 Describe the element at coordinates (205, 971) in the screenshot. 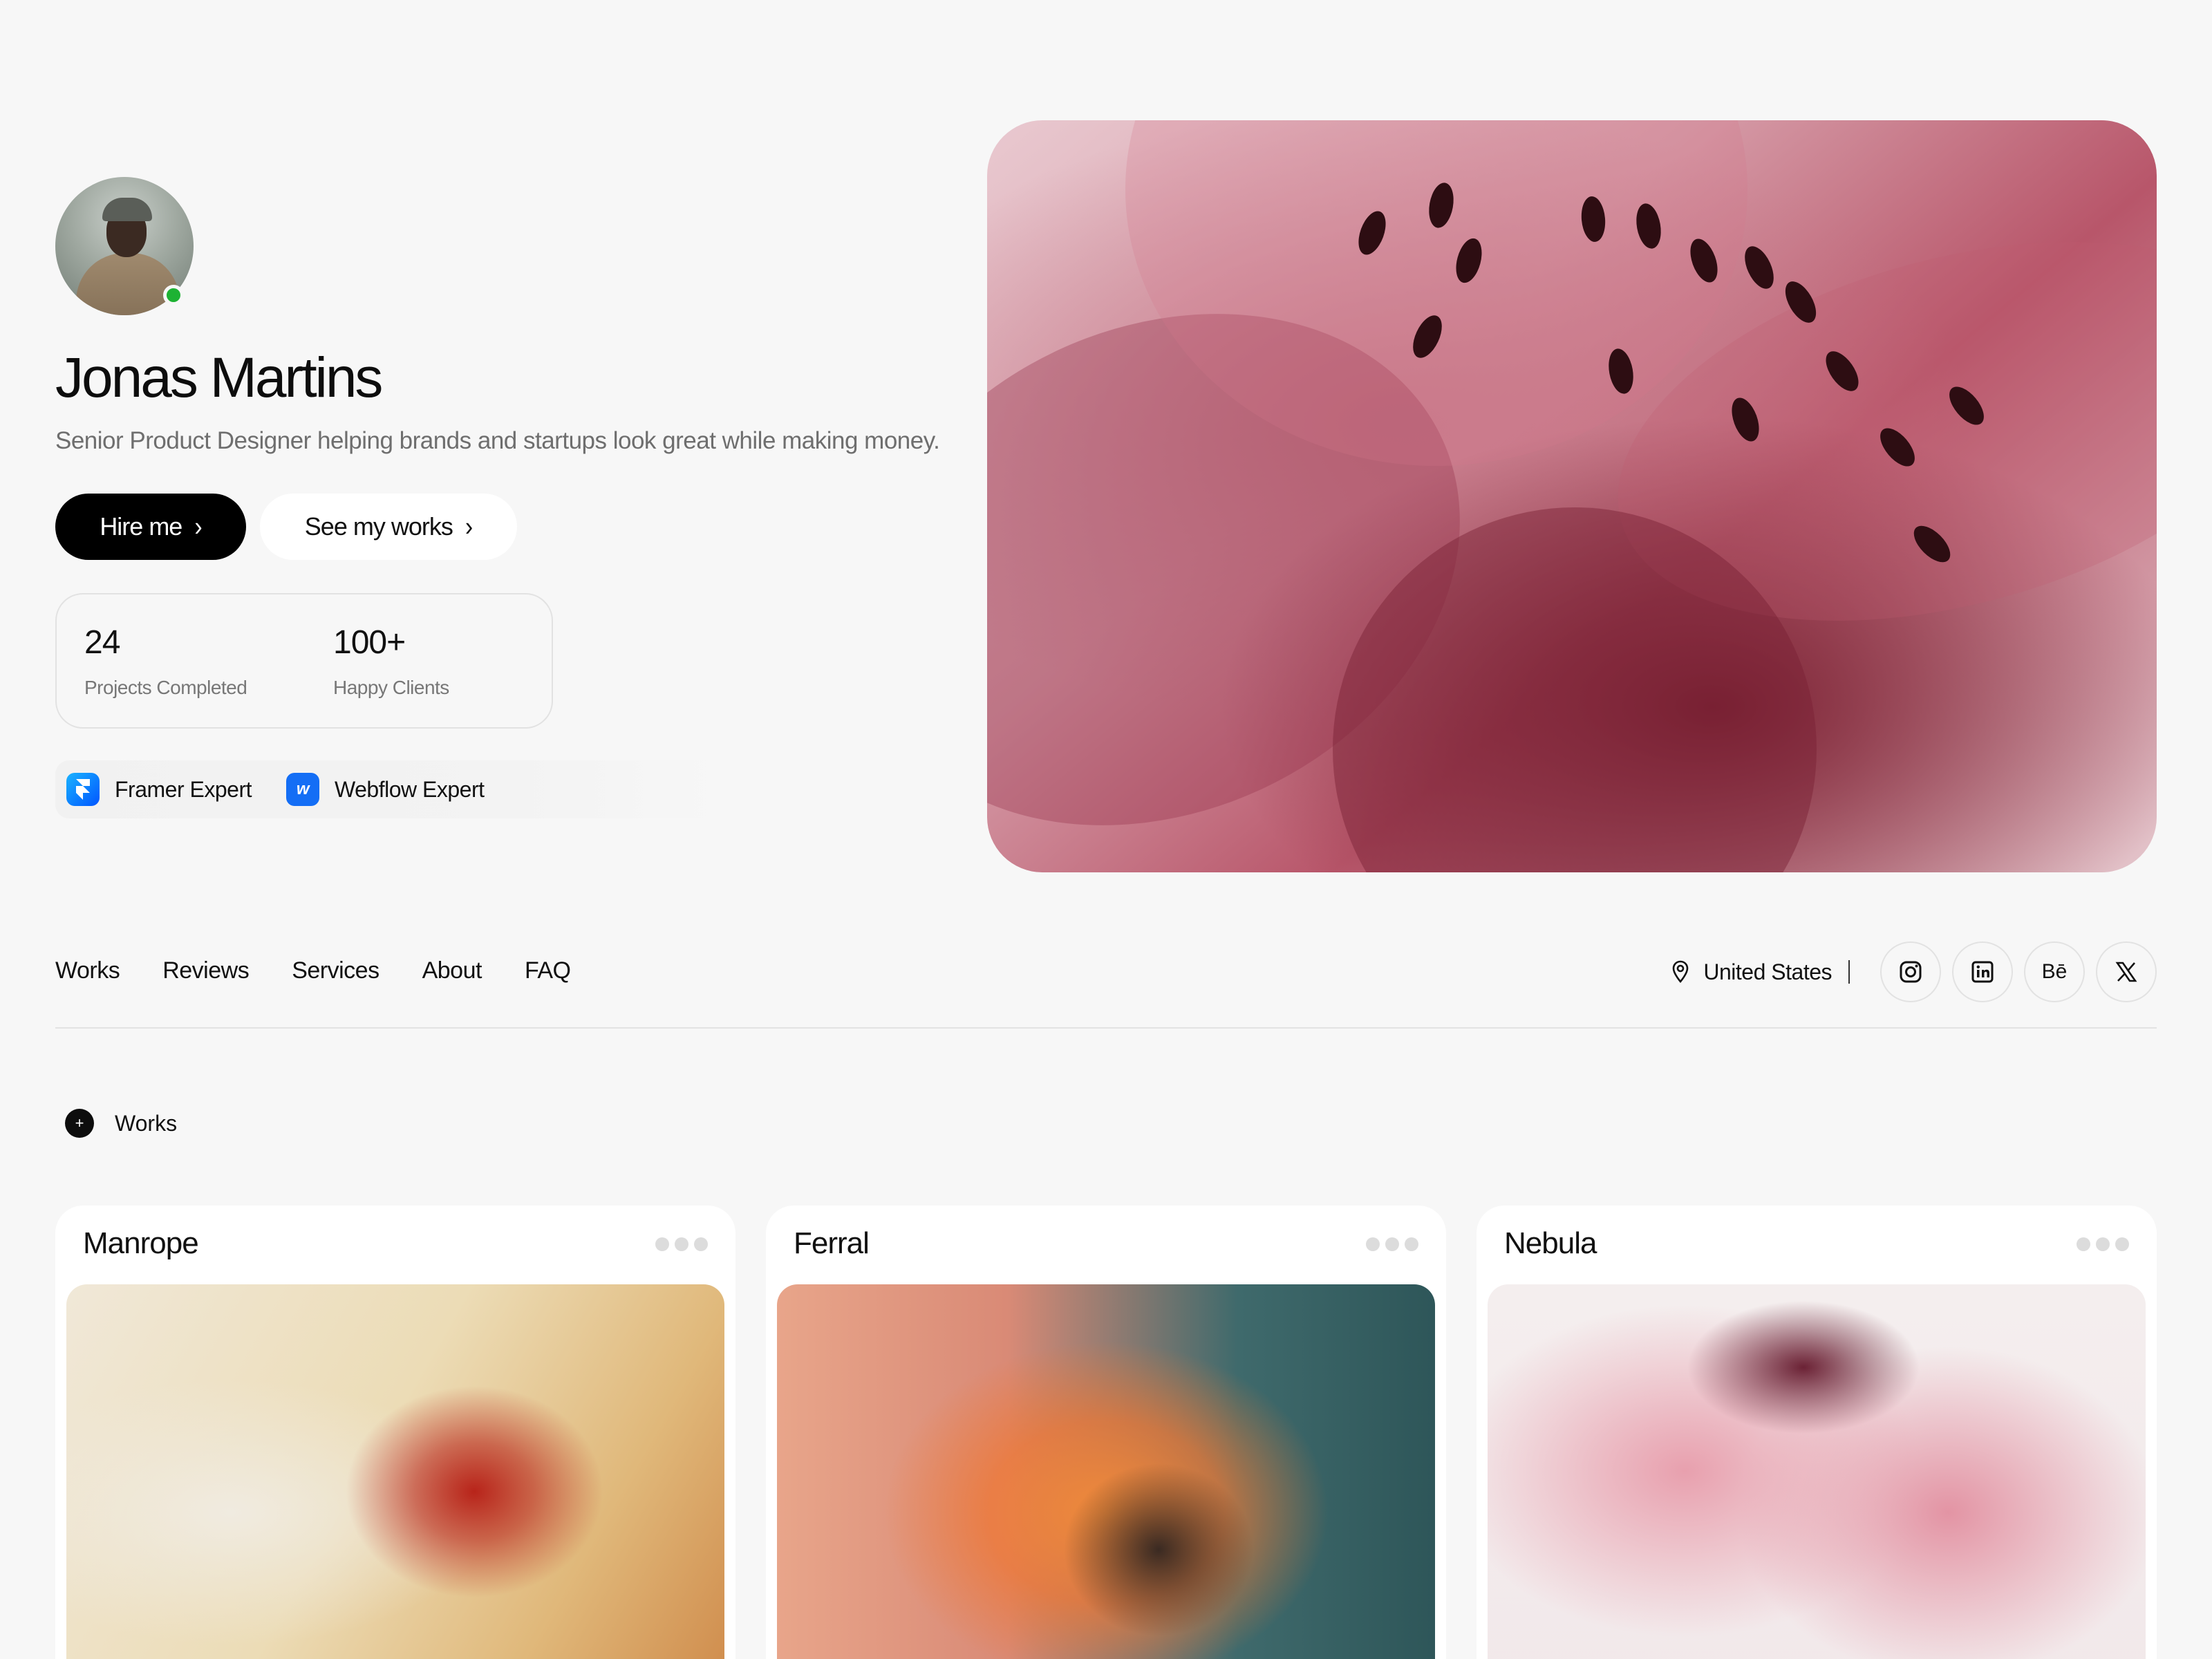

I see `nav-item-reviews: Reviews` at that location.